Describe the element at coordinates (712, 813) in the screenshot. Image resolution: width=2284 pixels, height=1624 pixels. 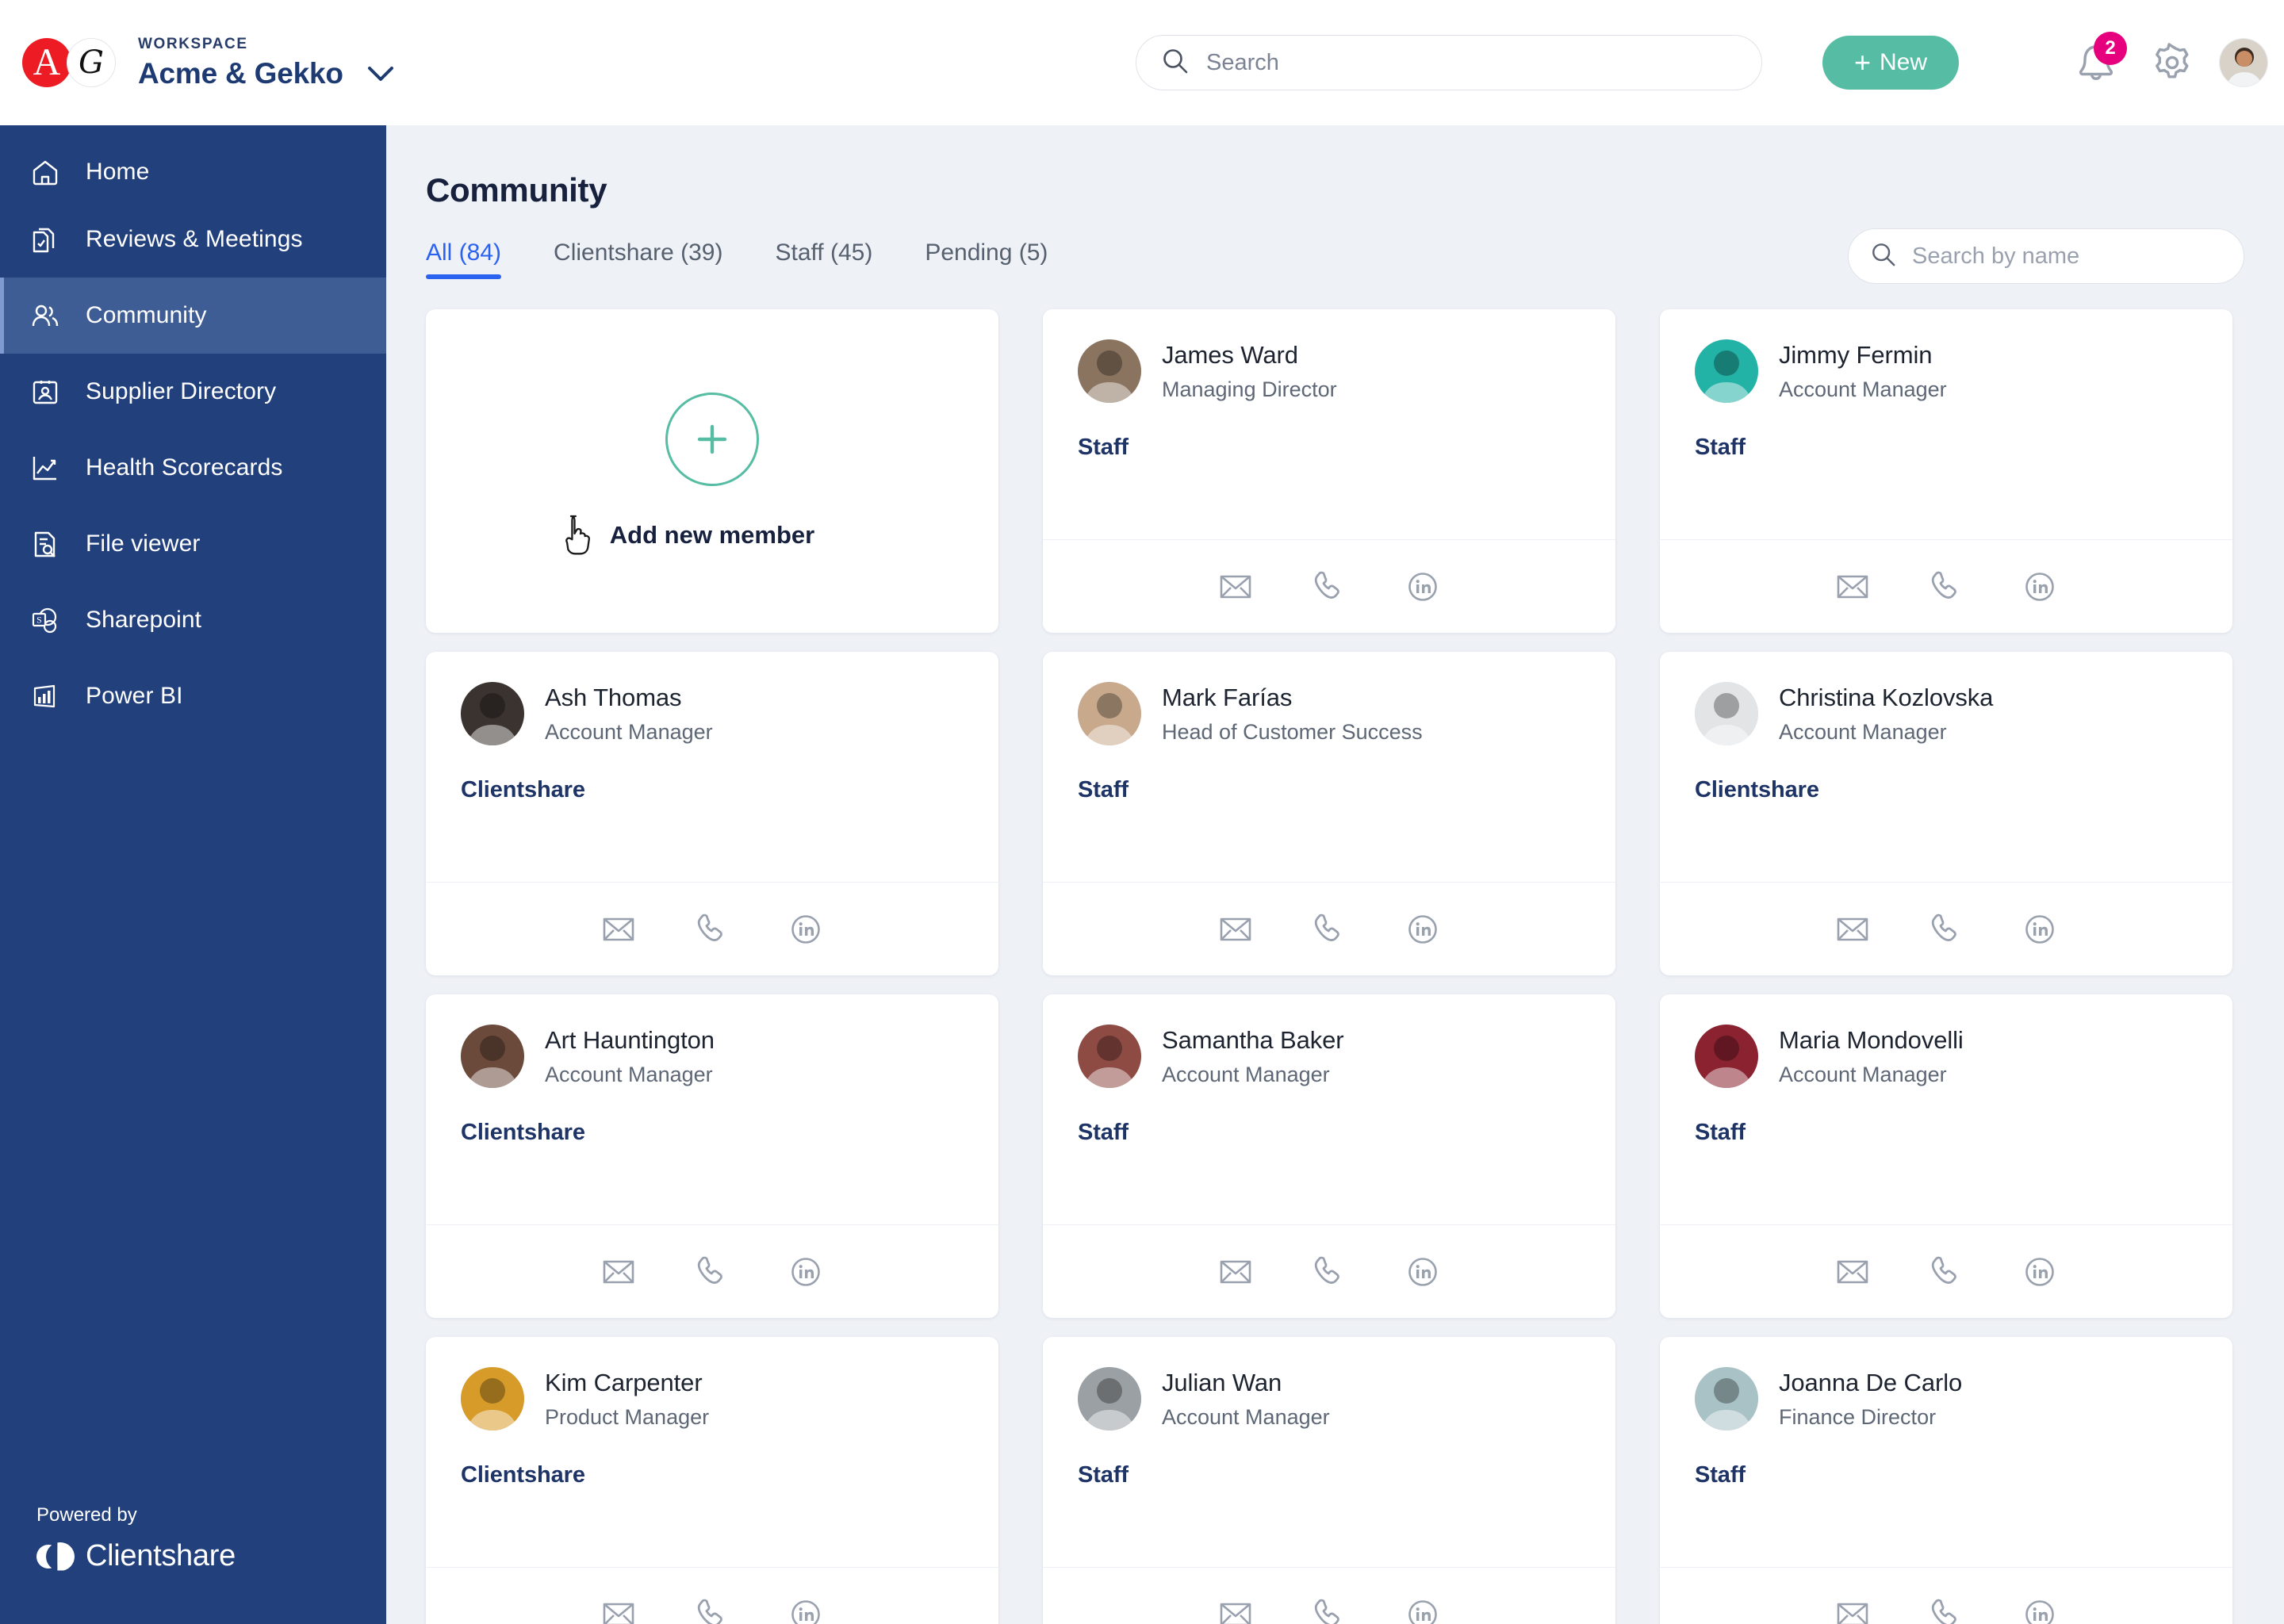
I see `member-card: Ash Thomas Account Manager Clientshare` at that location.